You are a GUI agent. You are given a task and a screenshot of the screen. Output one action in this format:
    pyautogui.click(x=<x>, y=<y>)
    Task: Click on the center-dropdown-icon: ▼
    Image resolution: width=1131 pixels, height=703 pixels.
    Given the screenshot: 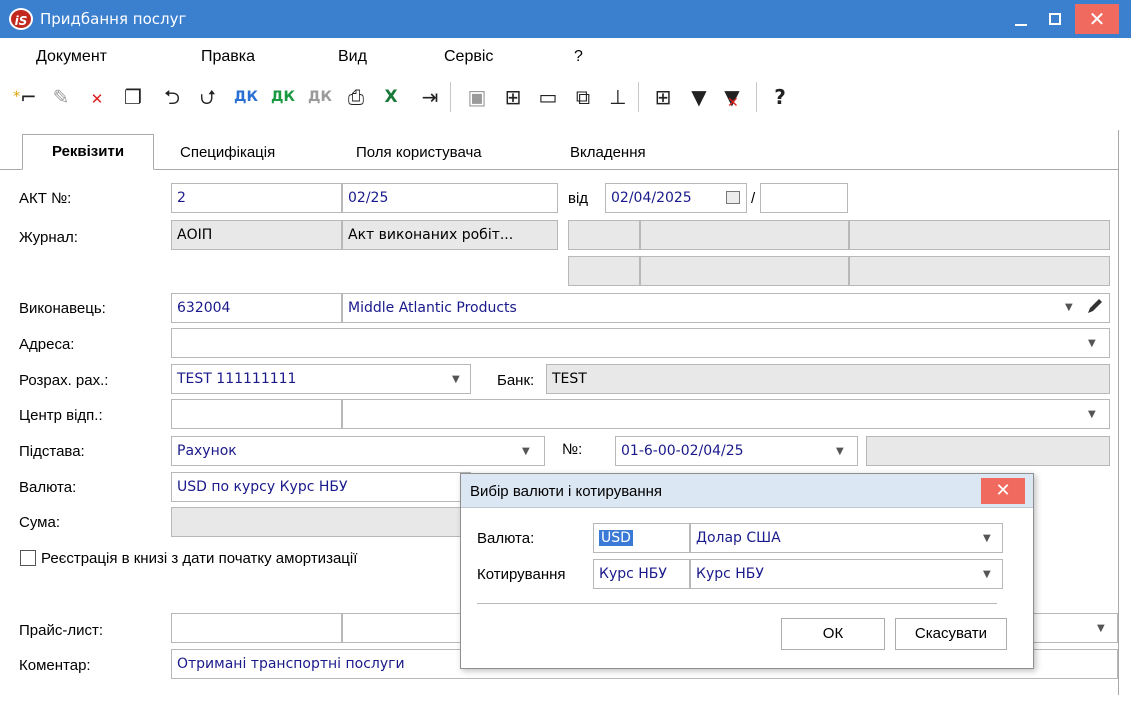 What is the action you would take?
    pyautogui.click(x=1092, y=414)
    